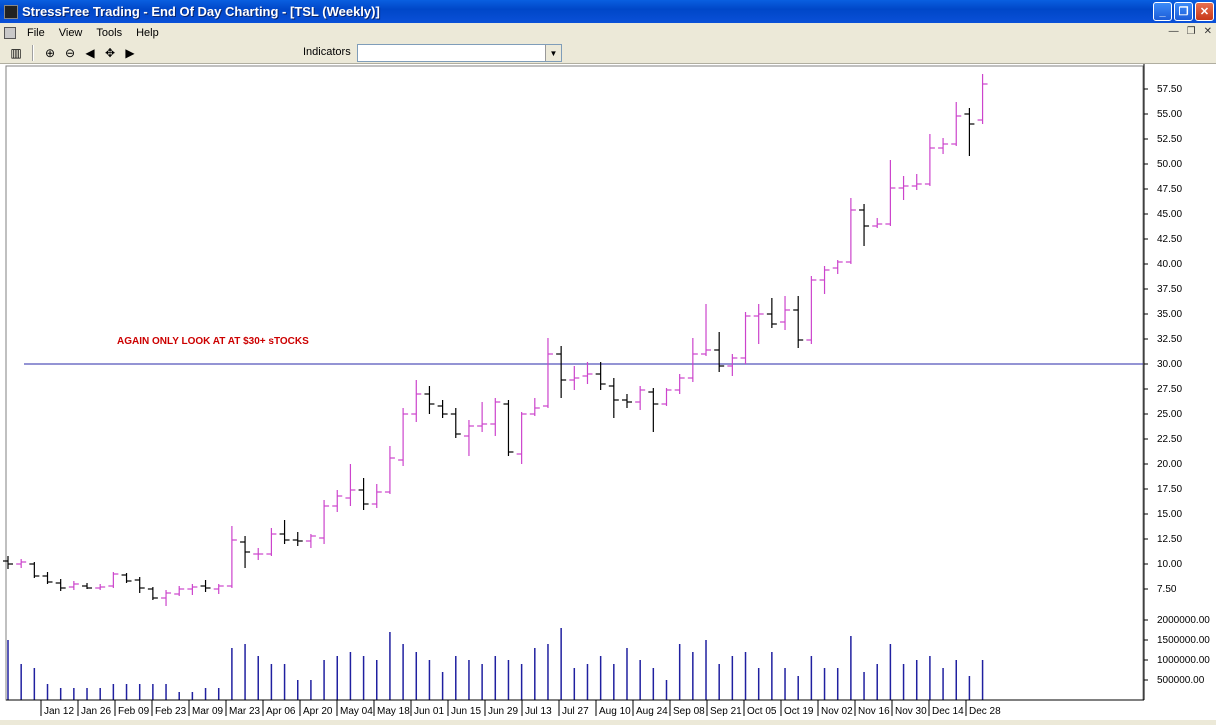  I want to click on date-tick-label: May 04, so click(356, 711).